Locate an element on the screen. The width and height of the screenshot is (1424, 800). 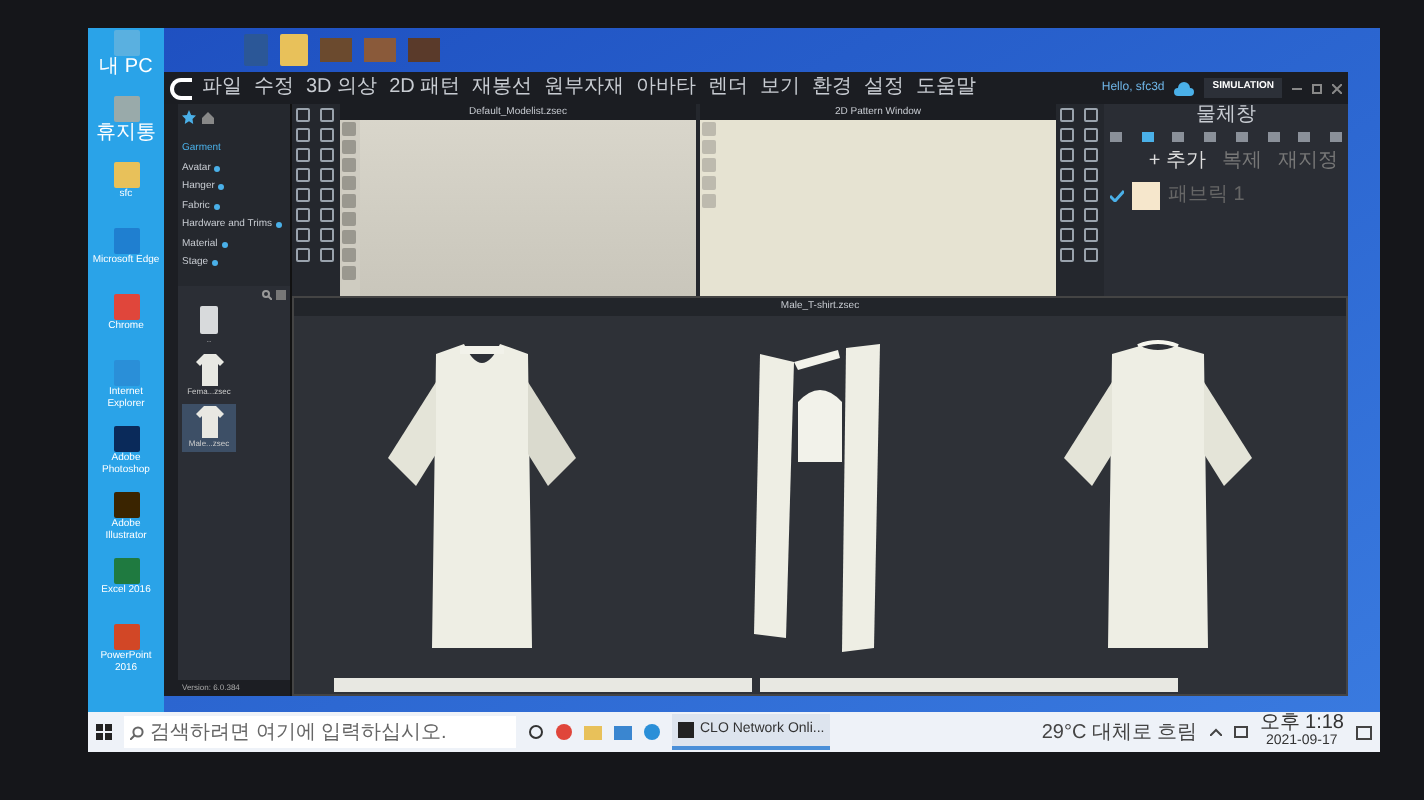
minimize-icon is located at coordinates (1297, 88).